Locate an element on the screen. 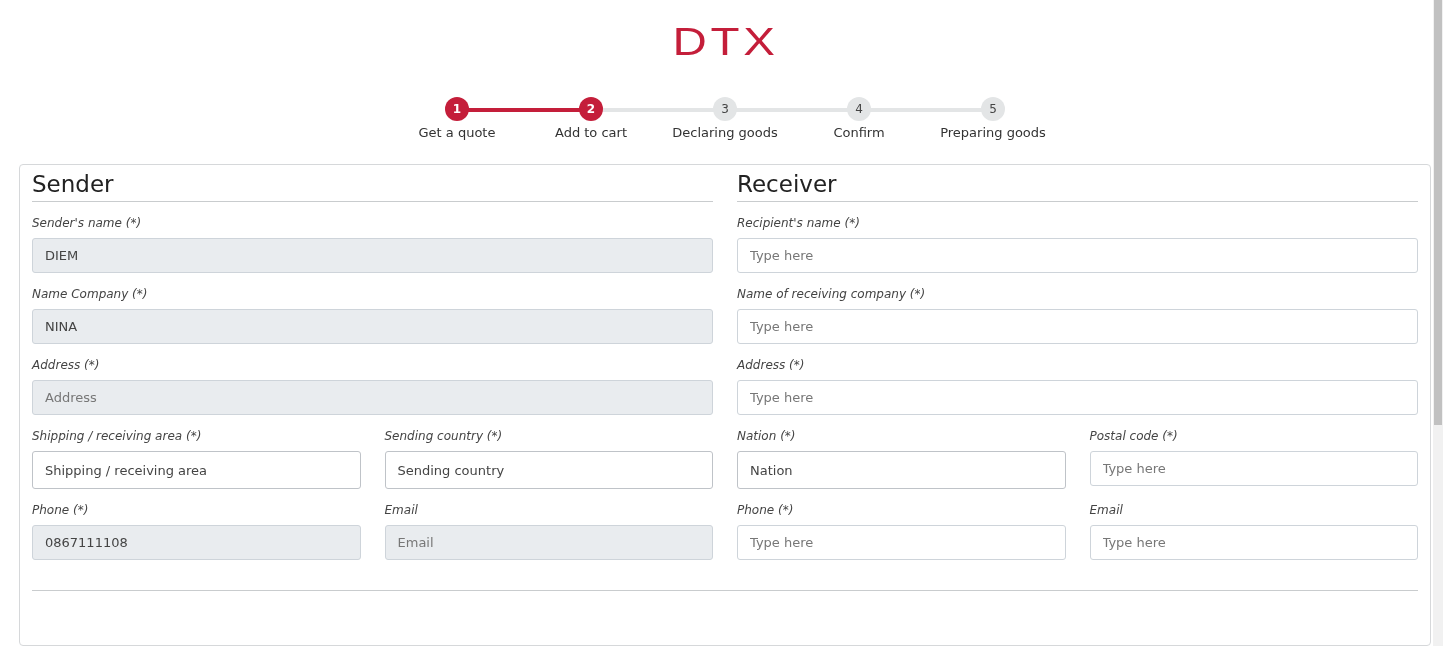 Image resolution: width=1443 pixels, height=646 pixels. select-field: Shipping / receiving area is located at coordinates (196, 470).